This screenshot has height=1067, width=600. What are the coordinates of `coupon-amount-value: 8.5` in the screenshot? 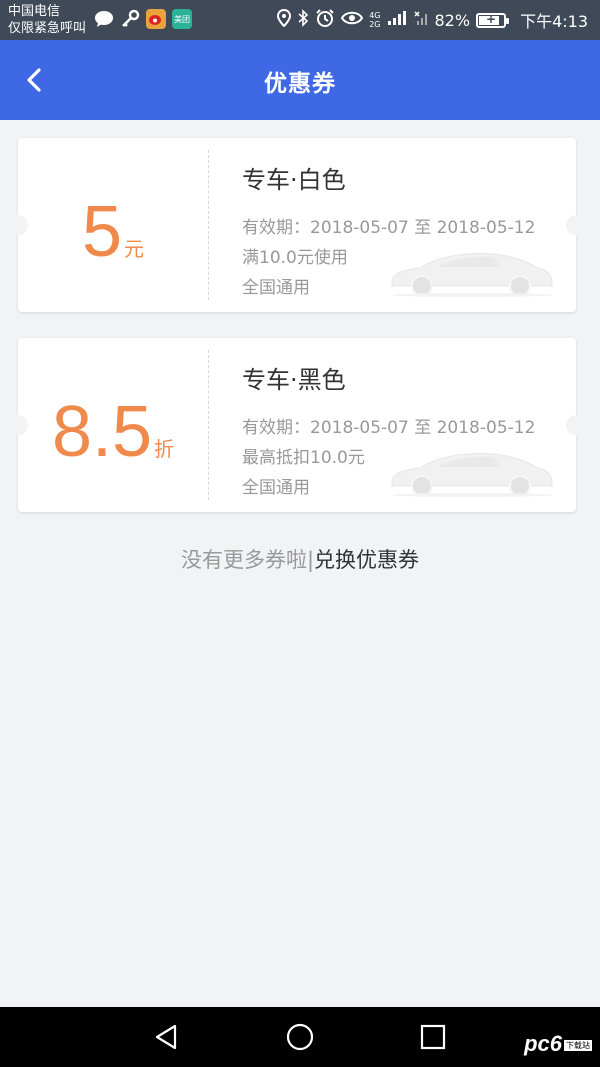 It's located at (102, 432).